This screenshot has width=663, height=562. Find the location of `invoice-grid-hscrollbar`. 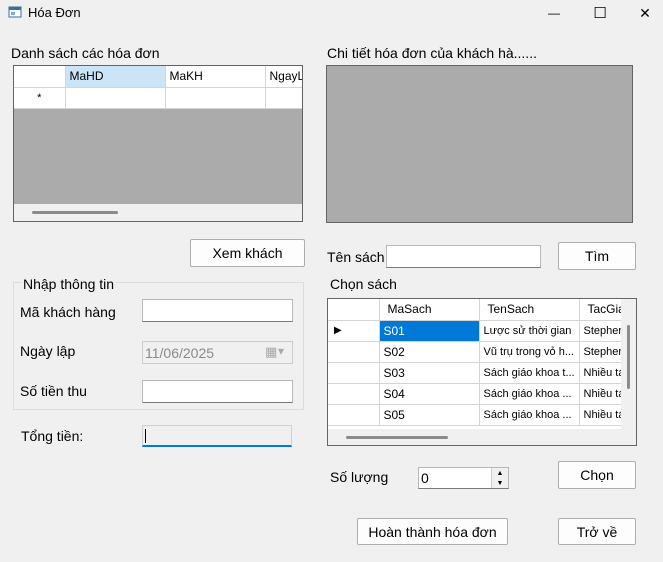

invoice-grid-hscrollbar is located at coordinates (158, 212).